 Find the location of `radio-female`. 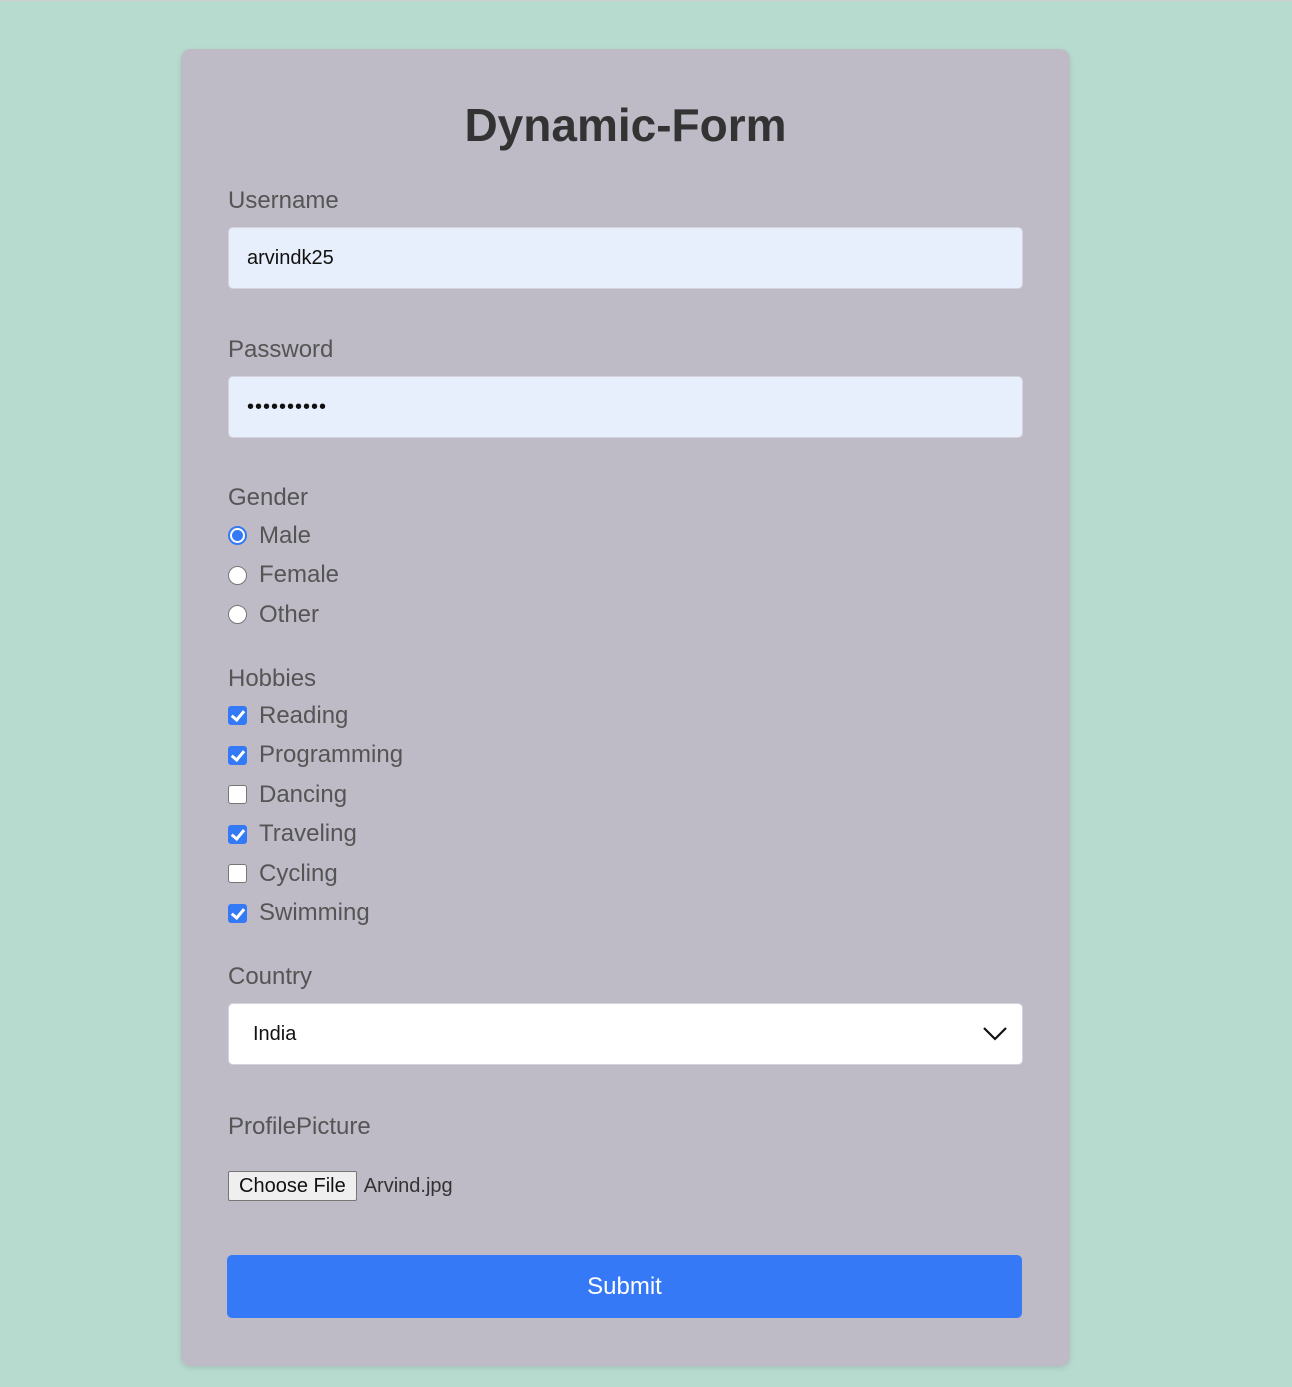

radio-female is located at coordinates (237, 575).